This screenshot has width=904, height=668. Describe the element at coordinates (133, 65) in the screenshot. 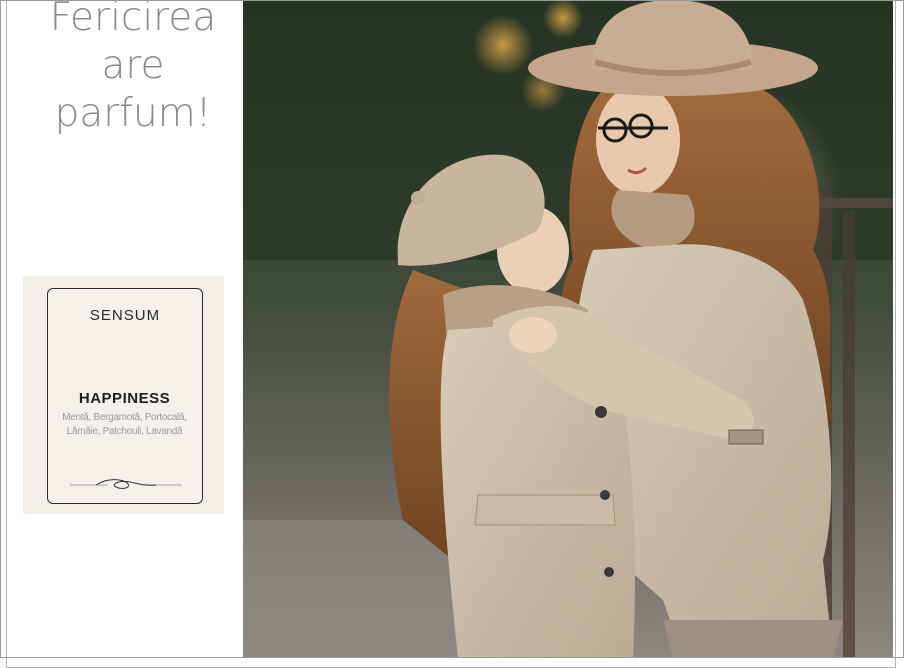

I see `headline-line-2: are` at that location.